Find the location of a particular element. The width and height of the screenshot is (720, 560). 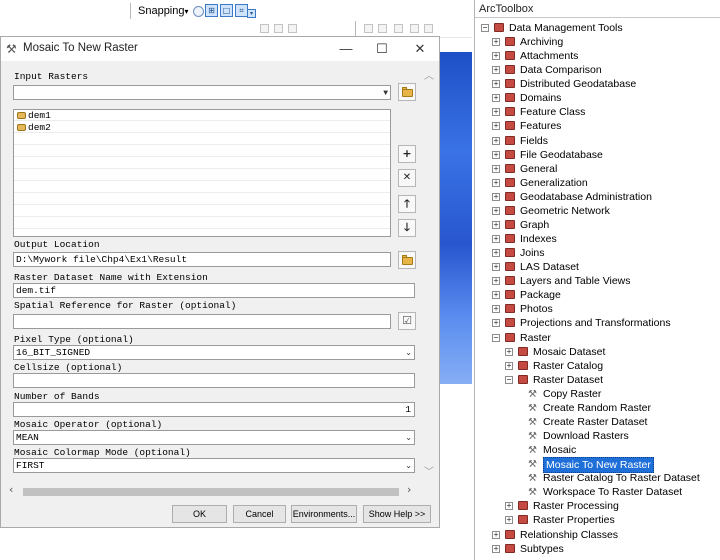

scrollbar-thumb is located at coordinates (211, 492).